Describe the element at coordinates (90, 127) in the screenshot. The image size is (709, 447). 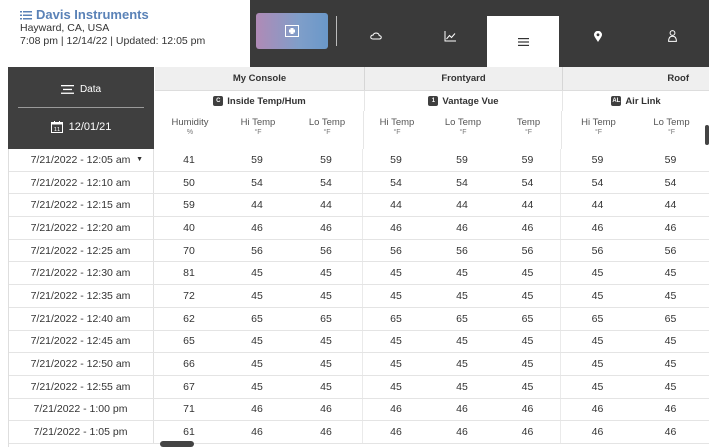
I see `selected-date: 12/01/21` at that location.